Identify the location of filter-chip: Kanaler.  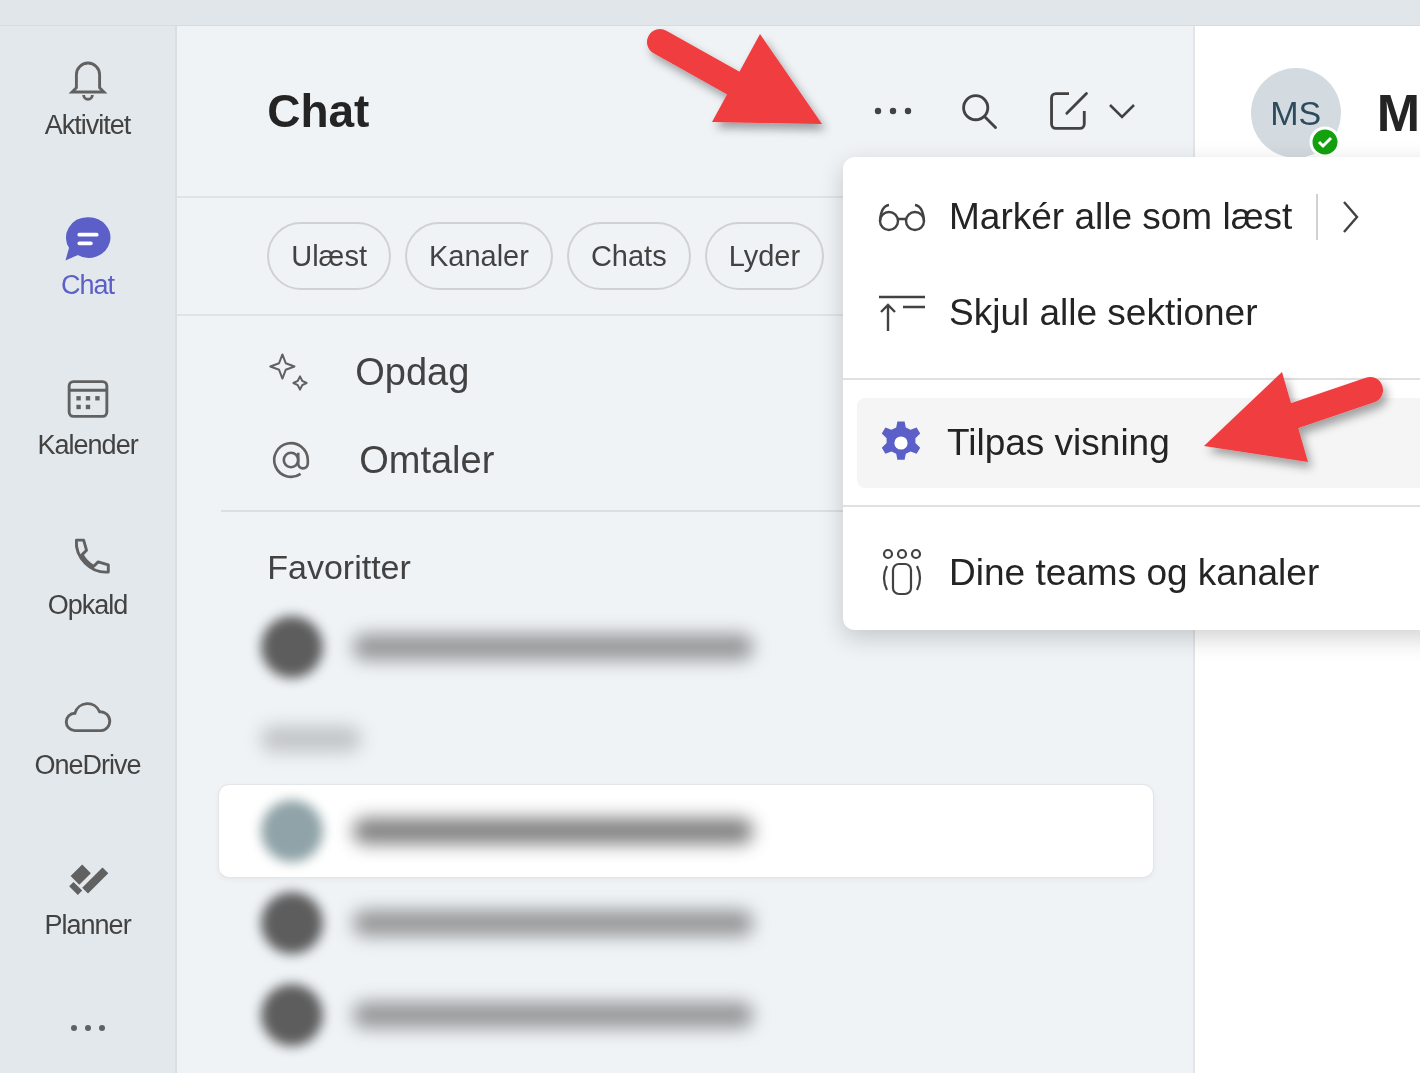
(478, 256).